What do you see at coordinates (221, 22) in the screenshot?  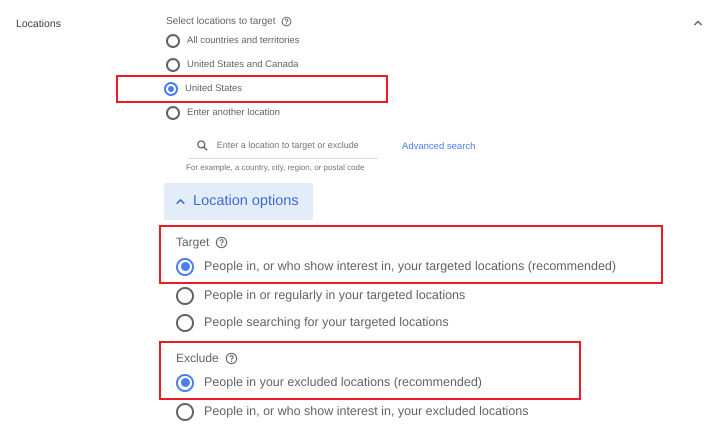 I see `field-label: Select locations to target` at bounding box center [221, 22].